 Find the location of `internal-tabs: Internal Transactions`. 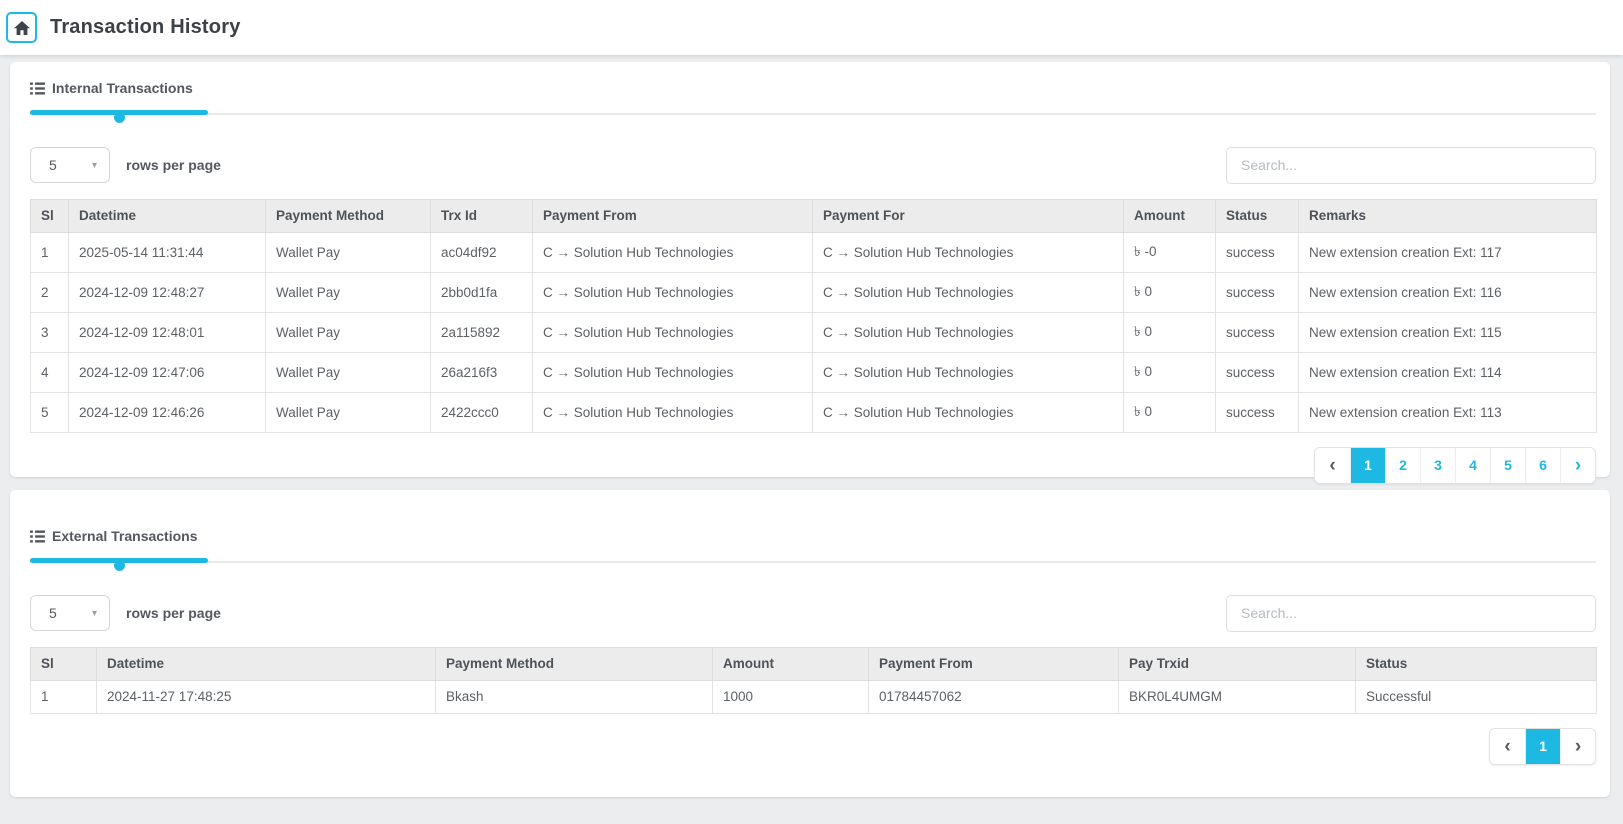

internal-tabs: Internal Transactions is located at coordinates (810, 93).